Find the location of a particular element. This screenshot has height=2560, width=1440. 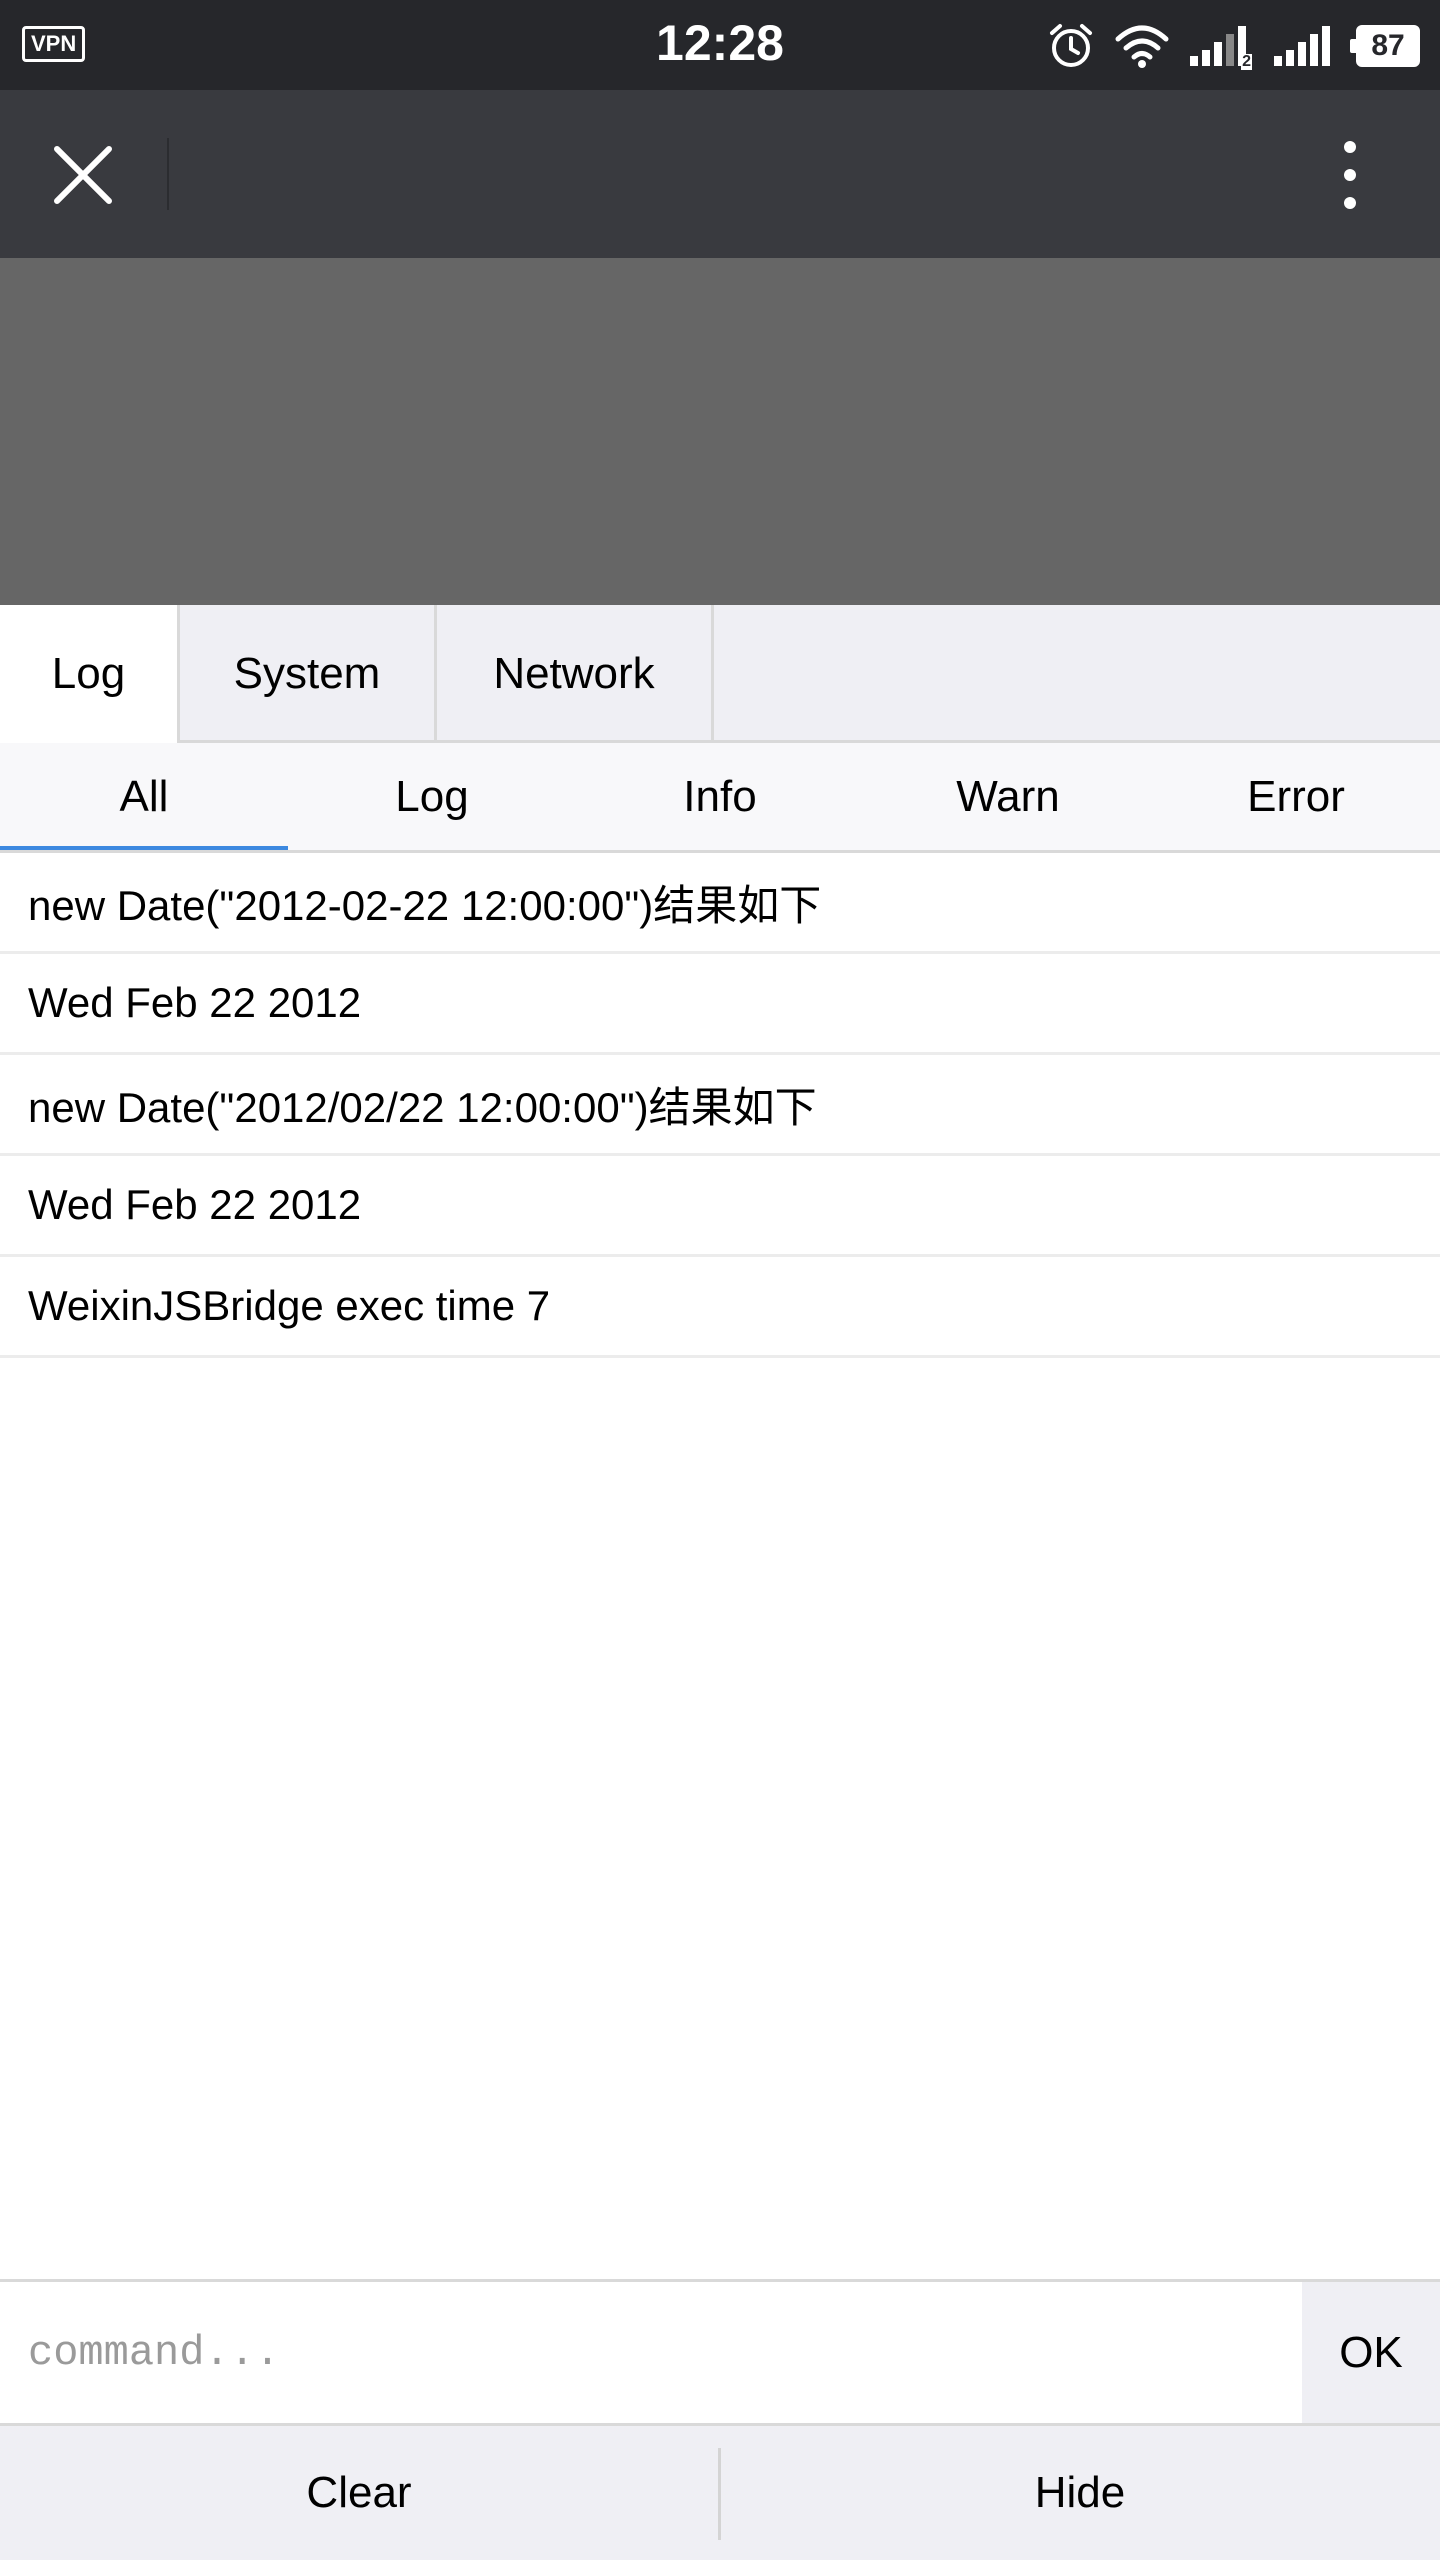

more-button is located at coordinates (1350, 177).